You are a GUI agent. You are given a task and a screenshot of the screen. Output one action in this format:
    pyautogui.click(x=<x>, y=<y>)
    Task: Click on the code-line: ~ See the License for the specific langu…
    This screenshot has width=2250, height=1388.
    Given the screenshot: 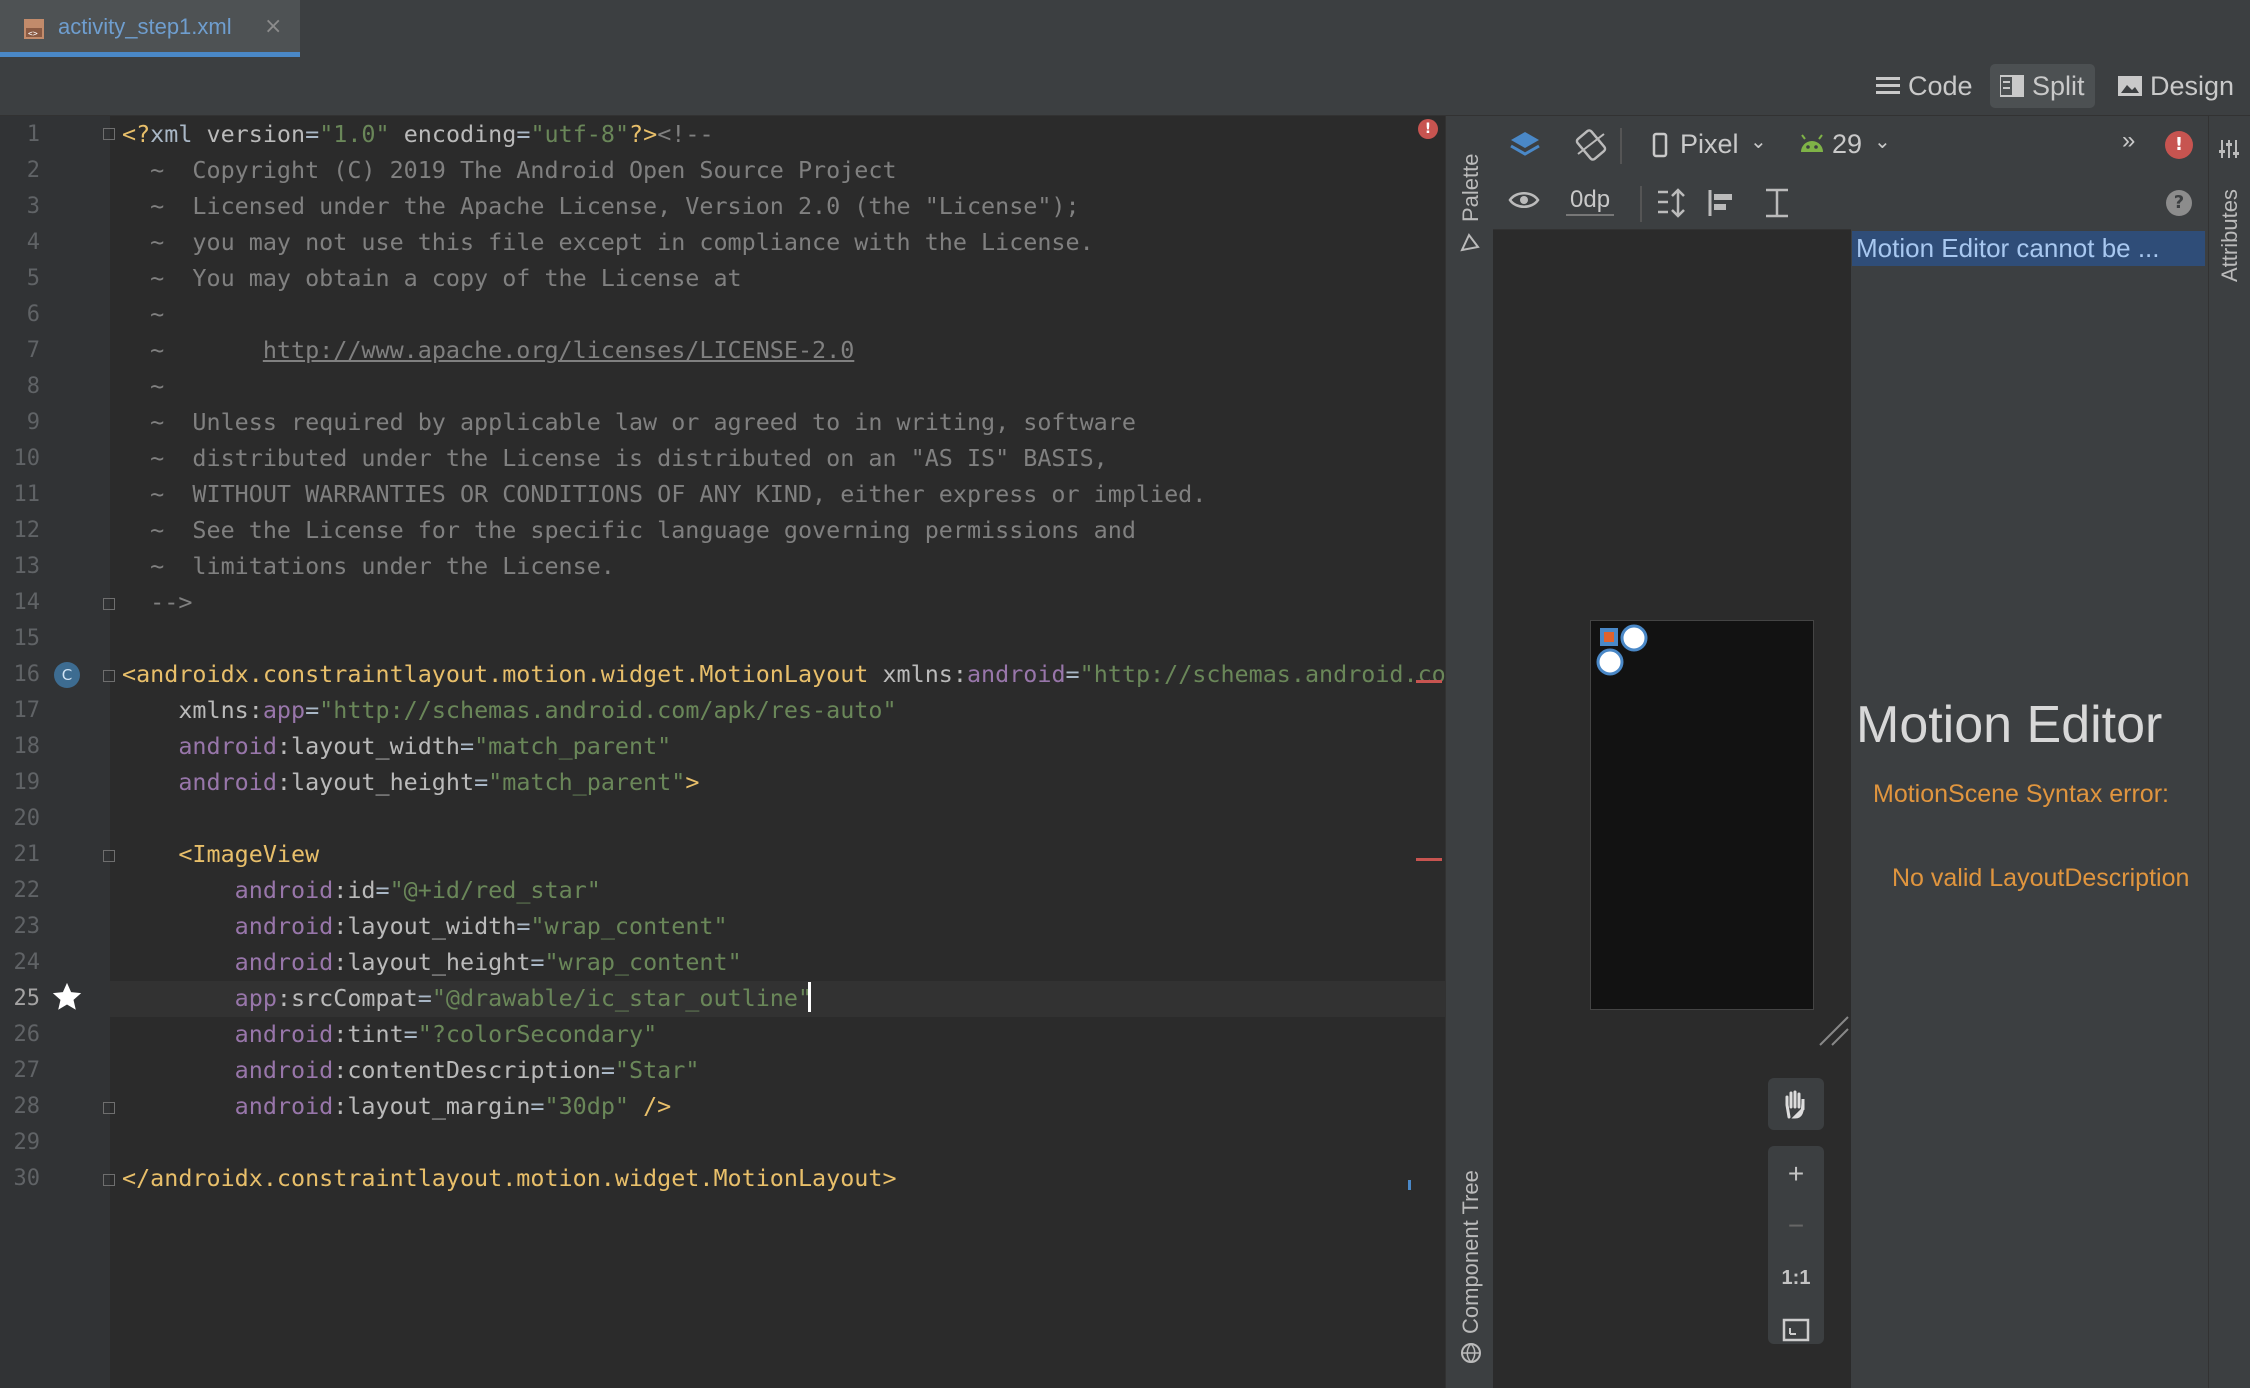 What is the action you would take?
    pyautogui.click(x=629, y=530)
    